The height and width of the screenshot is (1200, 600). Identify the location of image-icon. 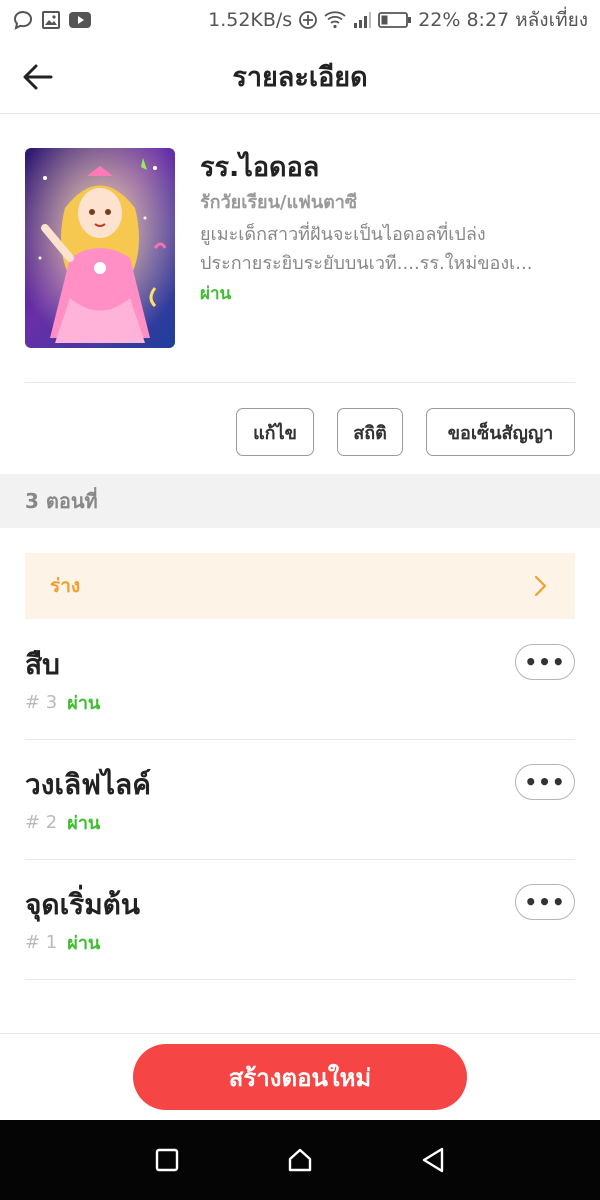
(51, 20).